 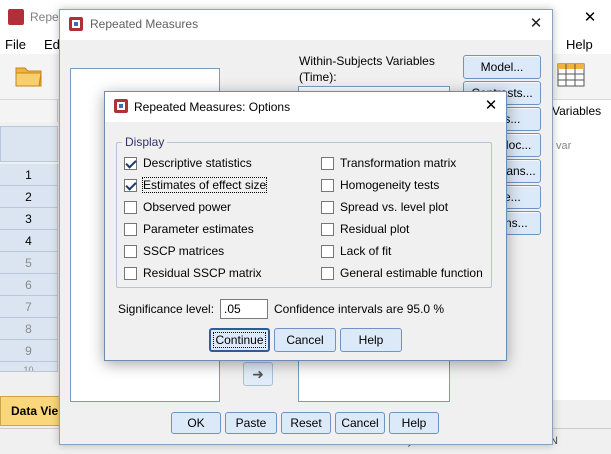 What do you see at coordinates (590, 18) in the screenshot?
I see `data-editor-close-icon: ✕` at bounding box center [590, 18].